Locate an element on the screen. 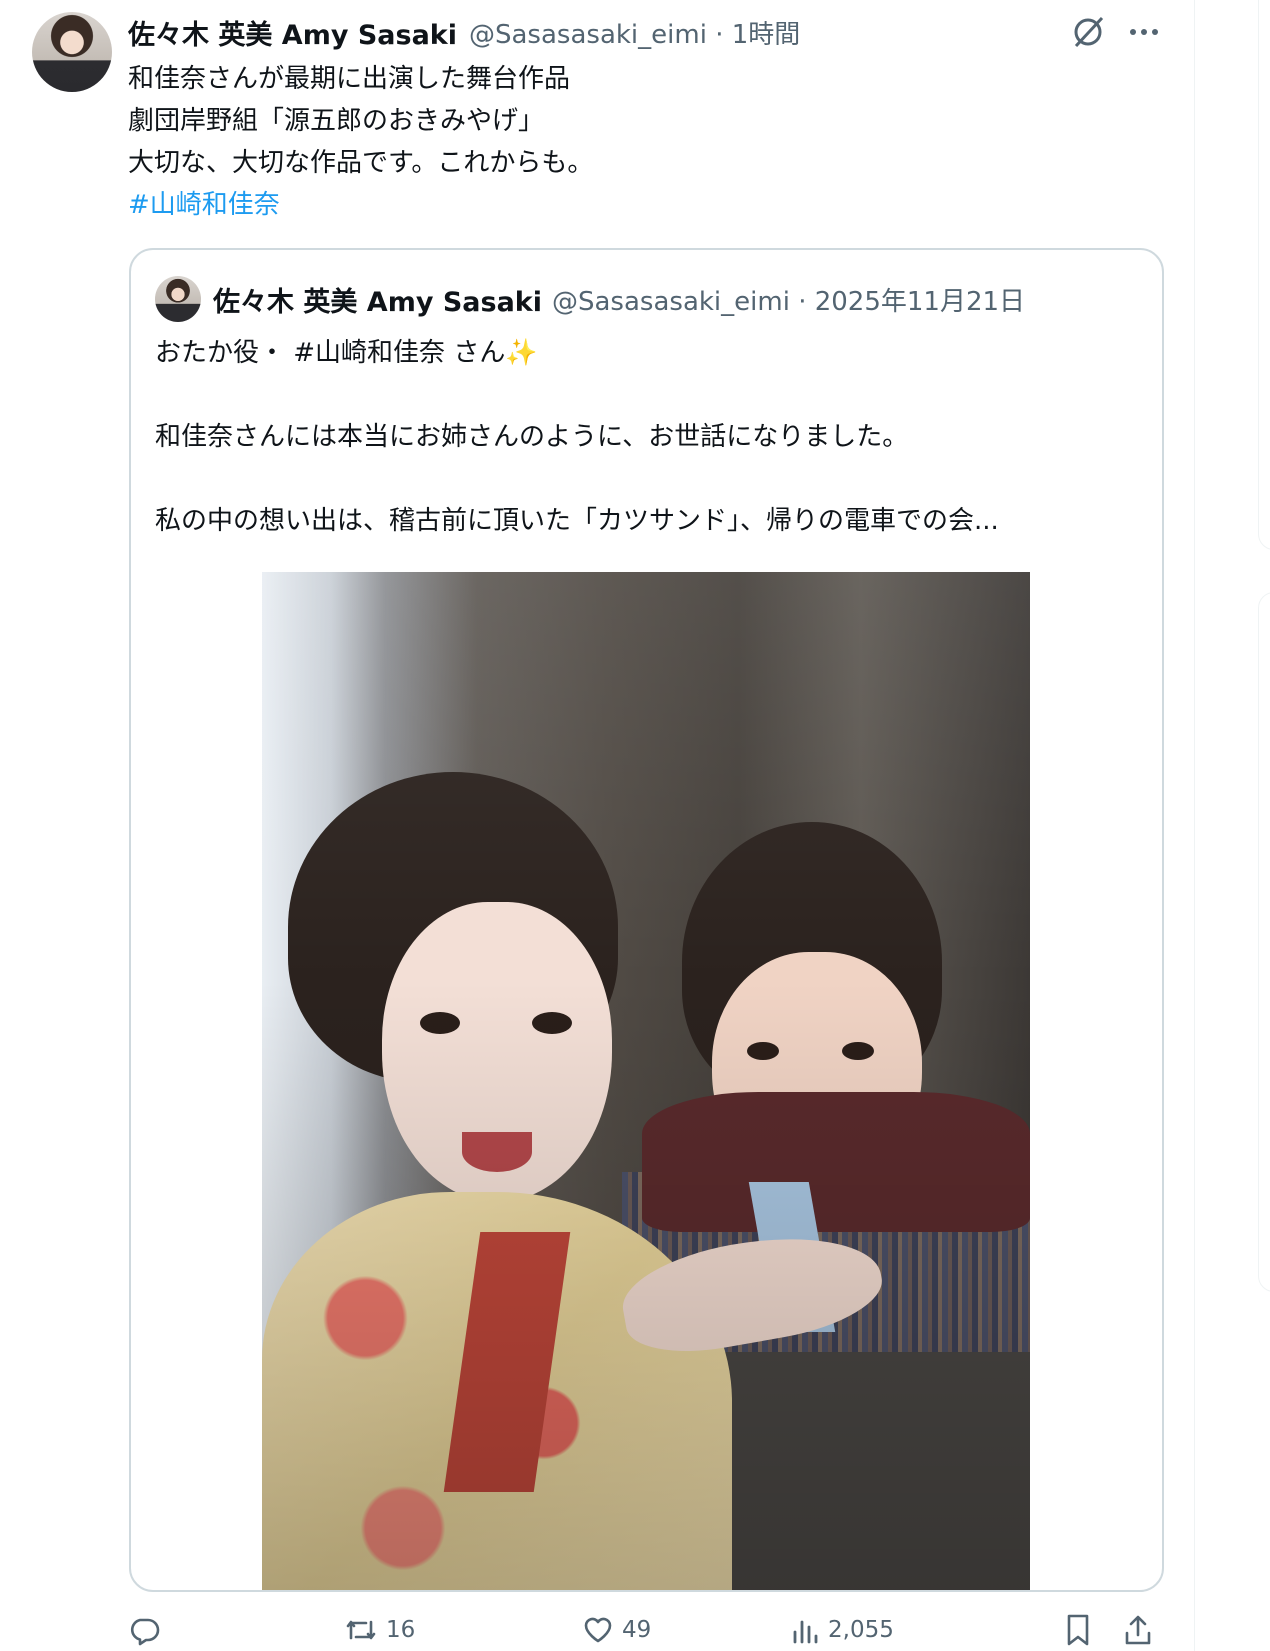  reply-button is located at coordinates (144, 1630).